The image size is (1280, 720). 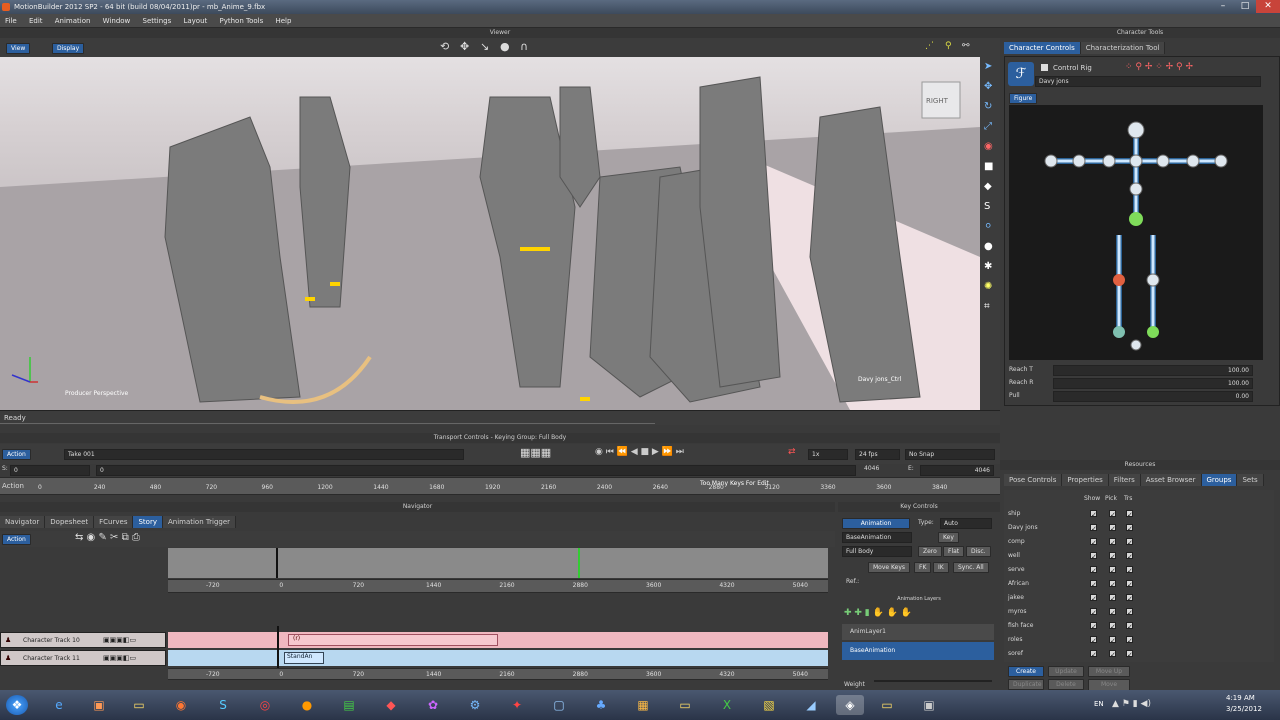 What do you see at coordinates (119, 640) in the screenshot?
I see `track-toggles: ▣▣▣◧▭` at bounding box center [119, 640].